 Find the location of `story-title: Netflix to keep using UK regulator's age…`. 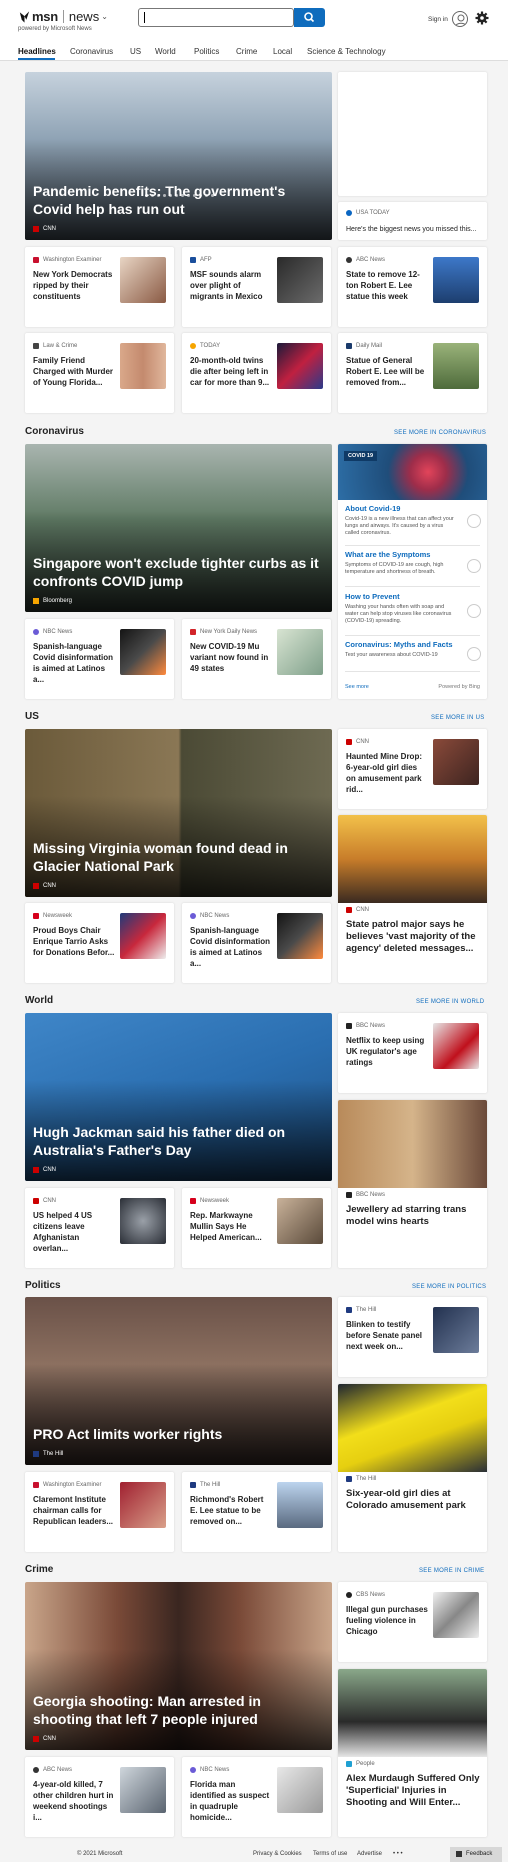

story-title: Netflix to keep using UK regulator's age… is located at coordinates (387, 1051).